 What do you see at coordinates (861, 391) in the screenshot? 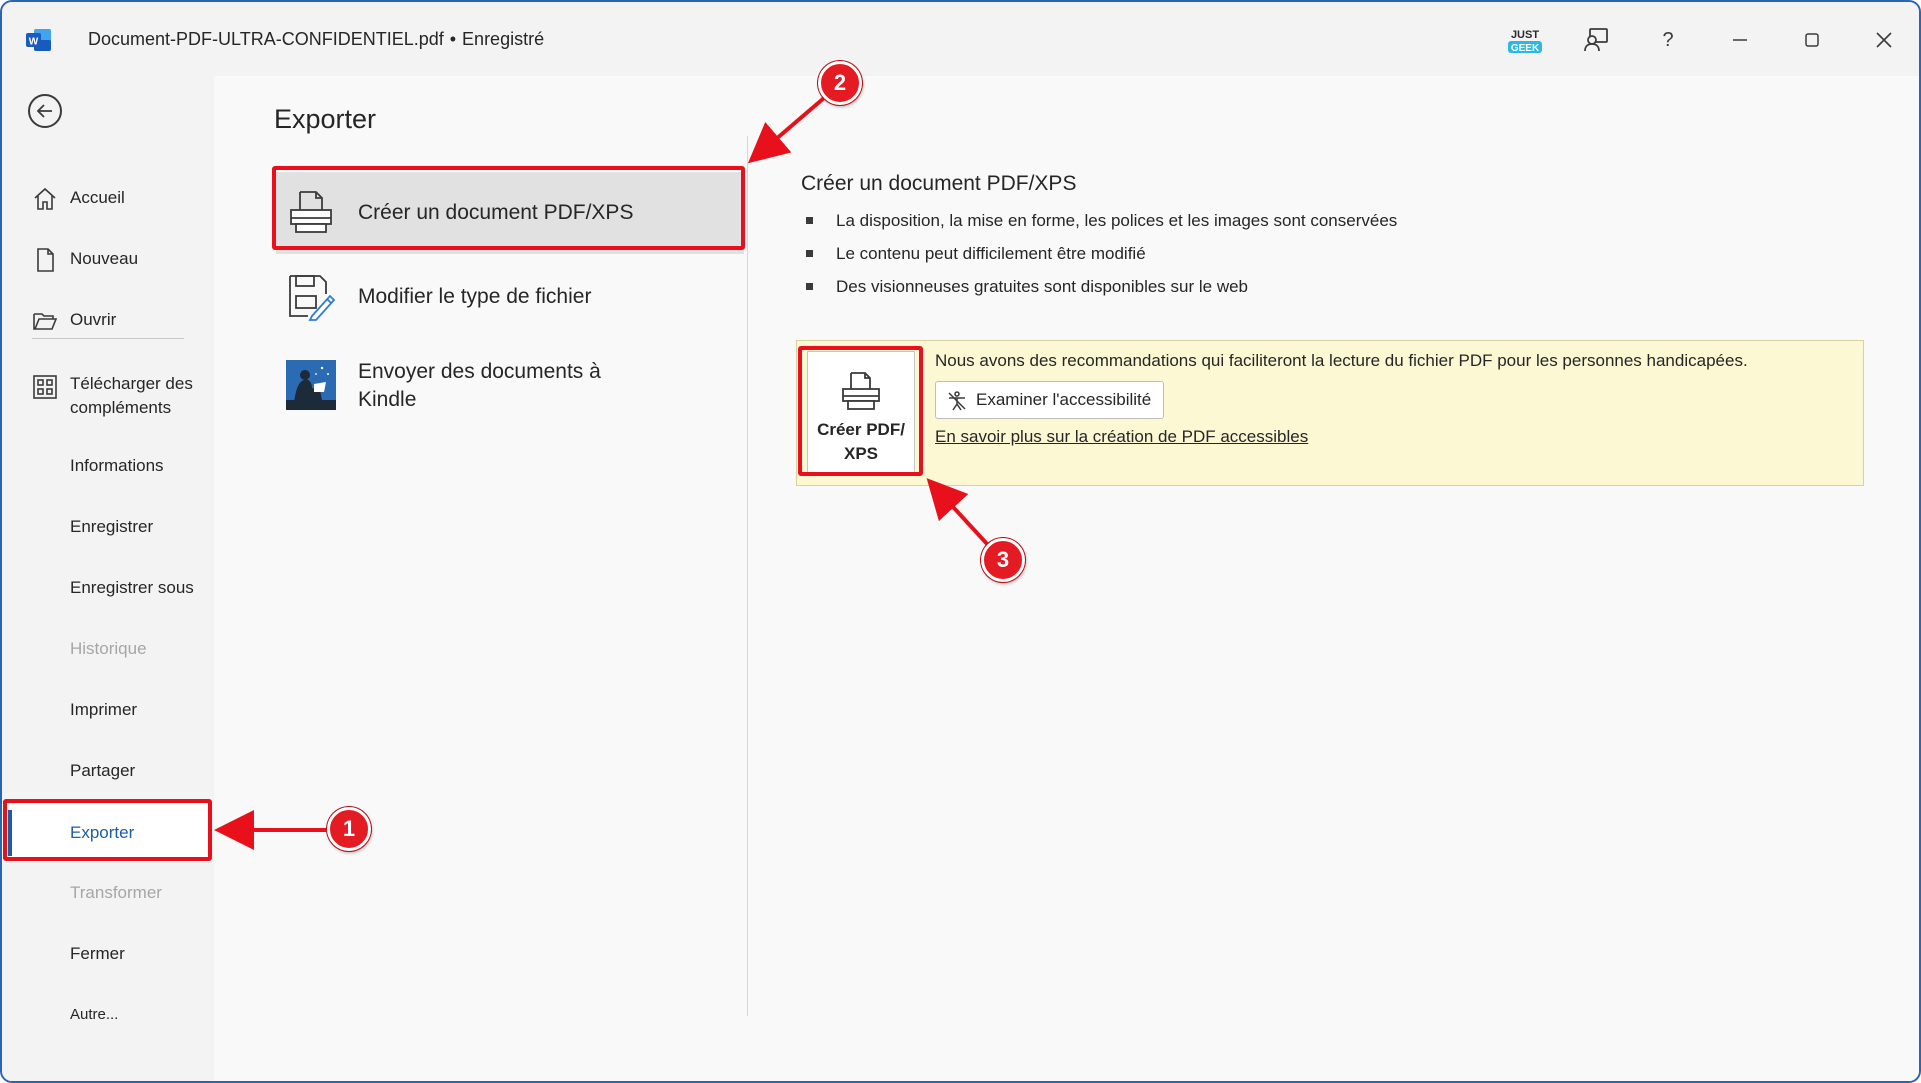
I see `pdf-printer-icon` at bounding box center [861, 391].